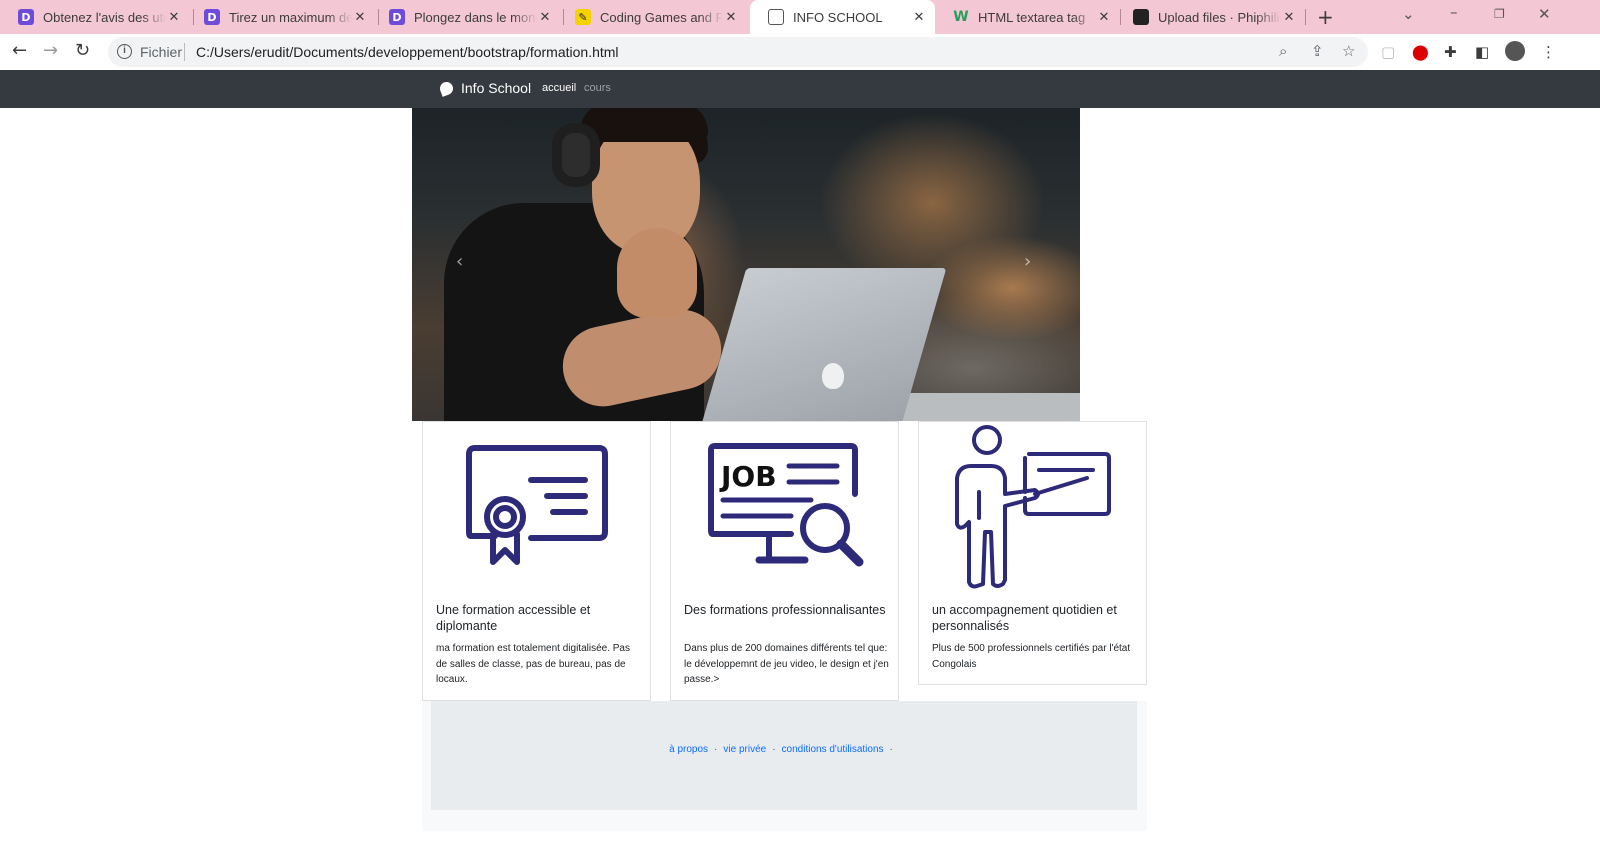 The height and width of the screenshot is (860, 1600). What do you see at coordinates (833, 376) in the screenshot?
I see `apple-logo-icon` at bounding box center [833, 376].